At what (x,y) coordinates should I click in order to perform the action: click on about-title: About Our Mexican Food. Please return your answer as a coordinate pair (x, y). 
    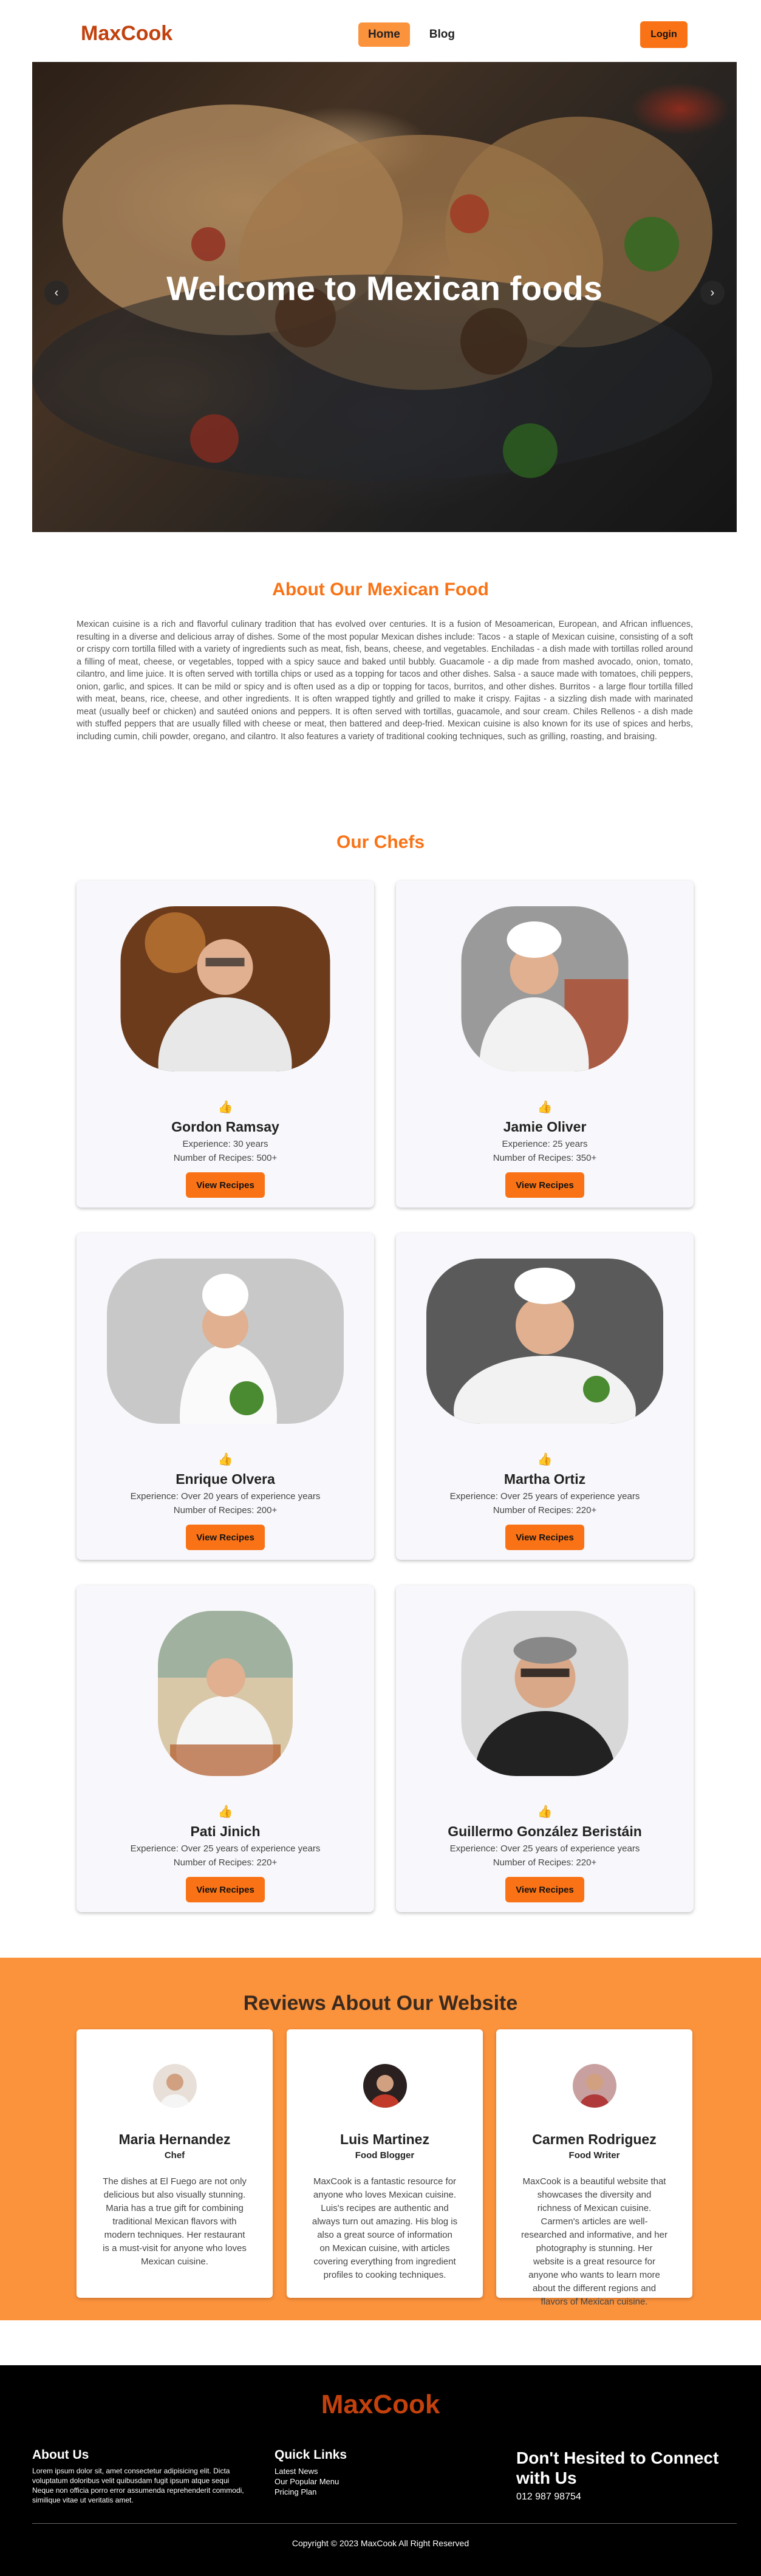
    Looking at the image, I should click on (380, 589).